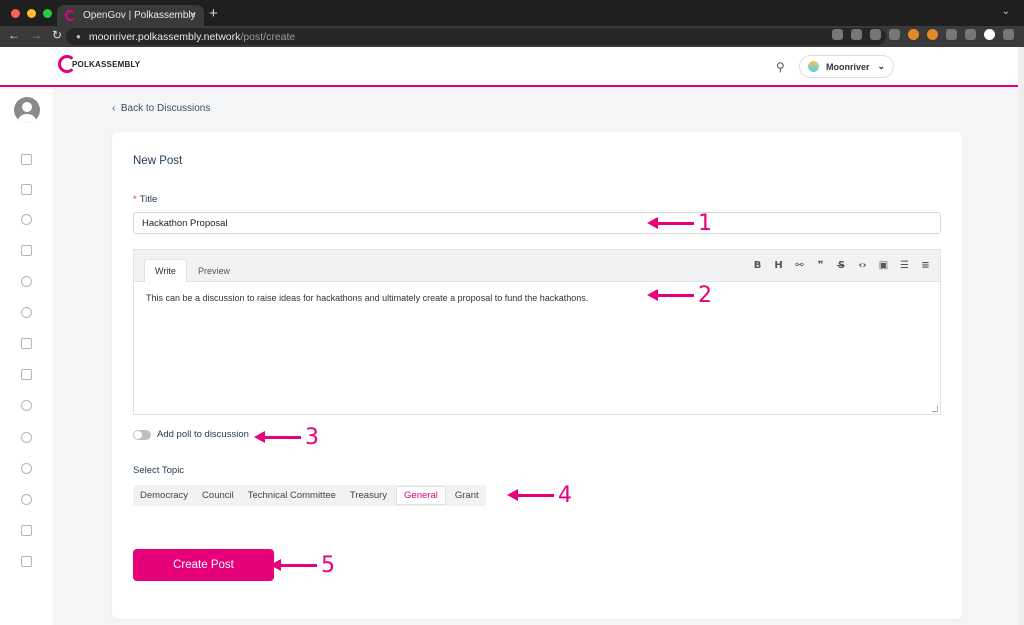 Image resolution: width=1024 pixels, height=625 pixels. I want to click on logo-text: POLKASSEMBLY, so click(106, 64).